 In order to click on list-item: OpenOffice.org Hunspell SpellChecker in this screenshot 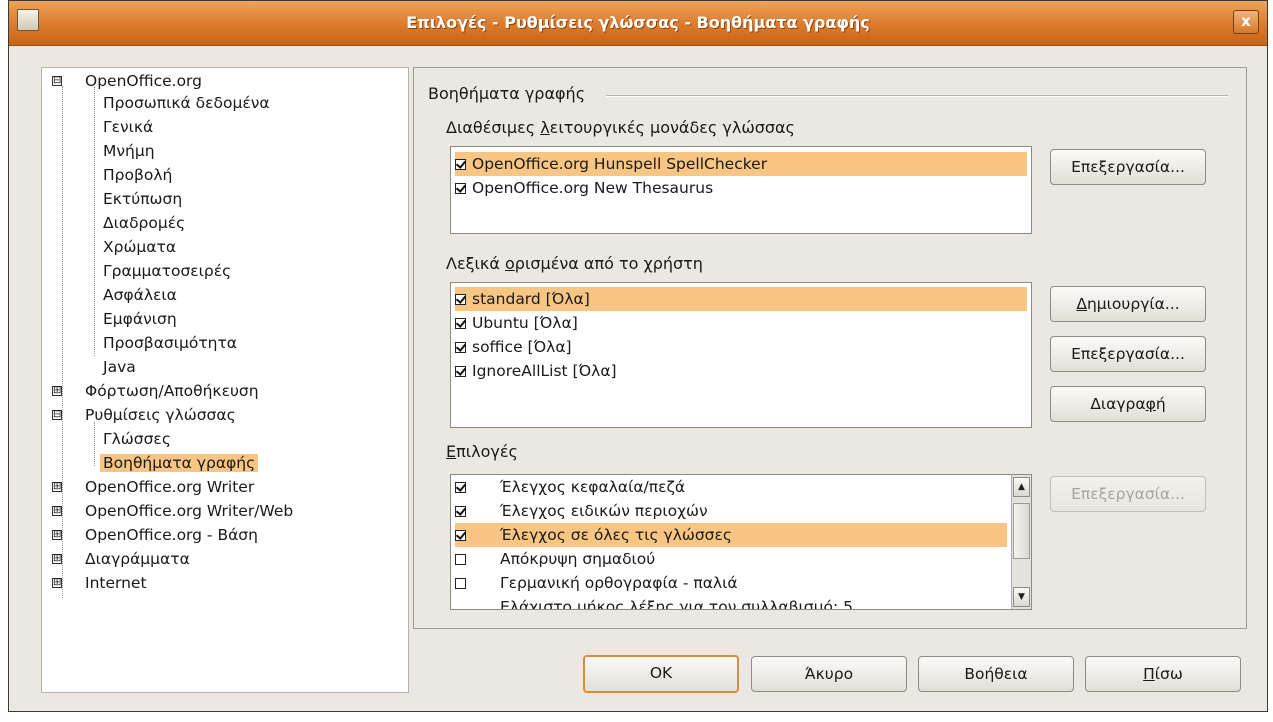, I will do `click(741, 164)`.